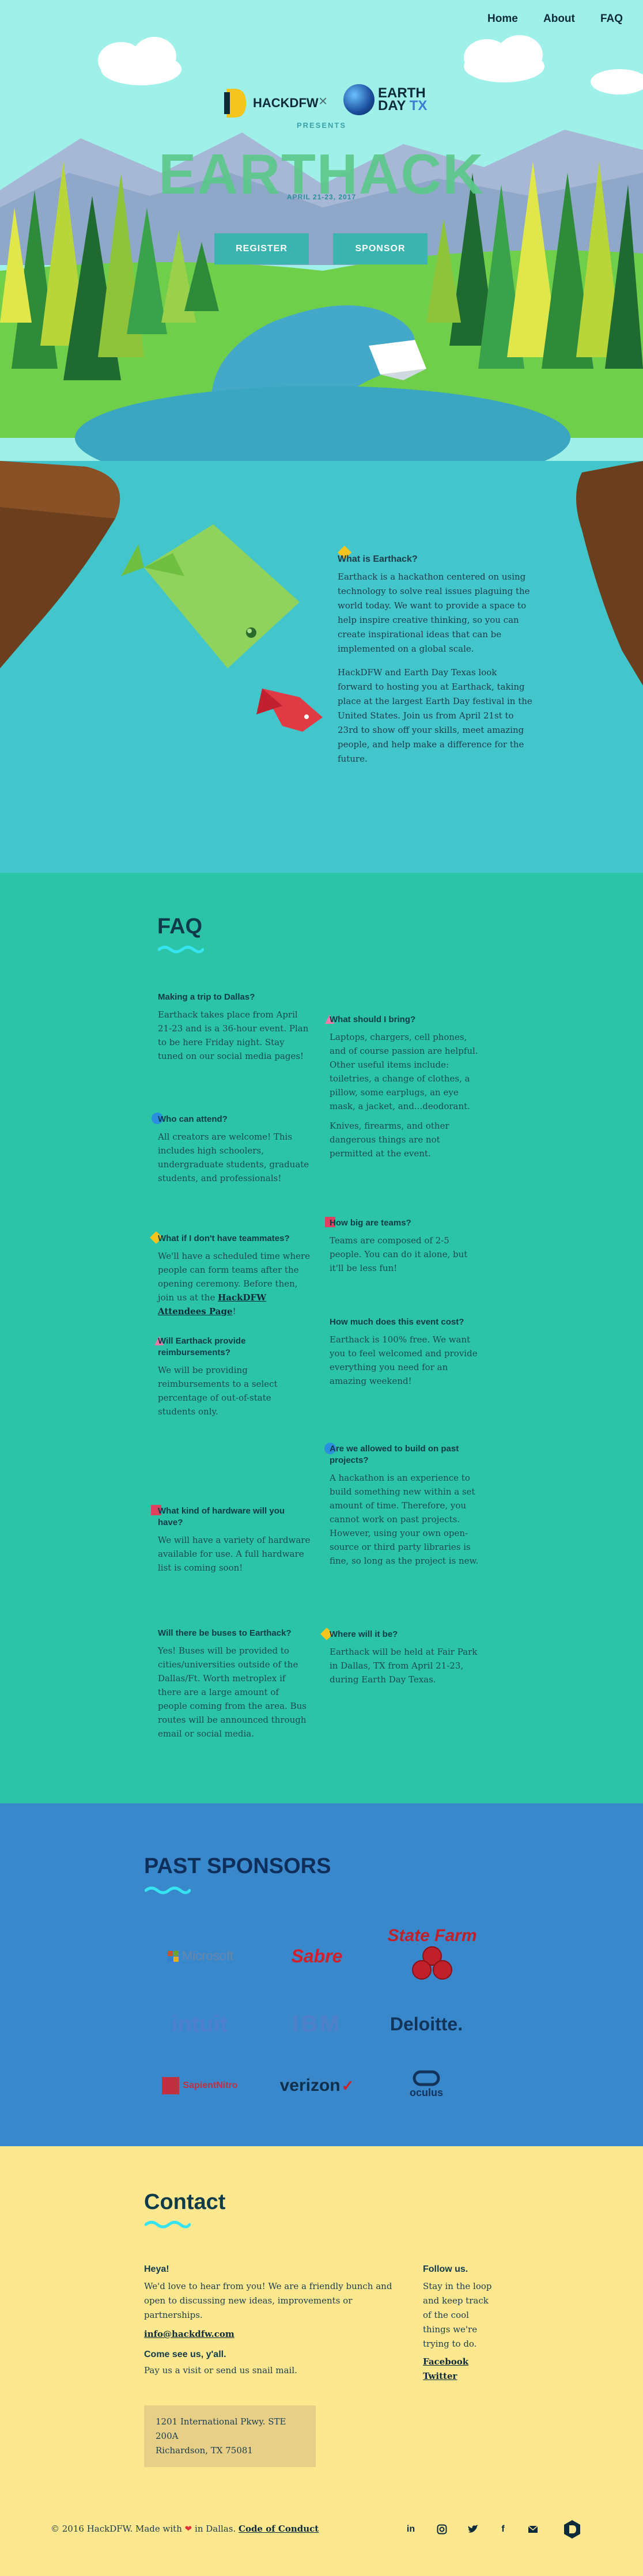  I want to click on faq-question: Will Earthack provide reimbursements?, so click(202, 1346).